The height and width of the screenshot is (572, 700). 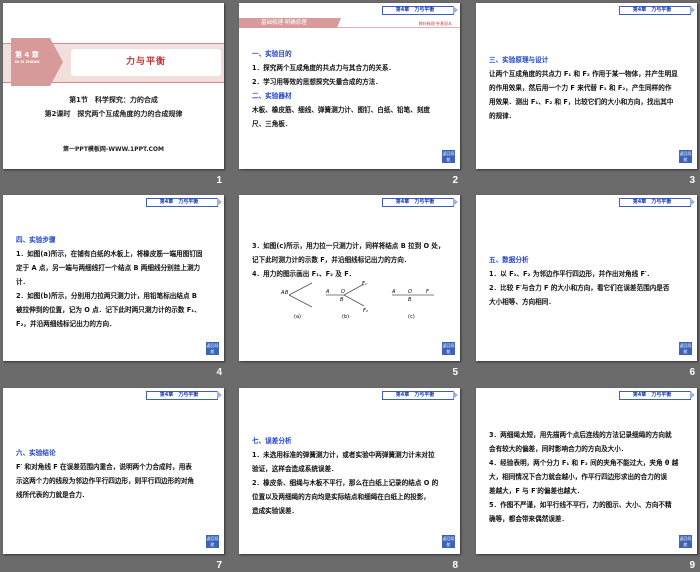 What do you see at coordinates (692, 180) in the screenshot?
I see `slide-number: 3` at bounding box center [692, 180].